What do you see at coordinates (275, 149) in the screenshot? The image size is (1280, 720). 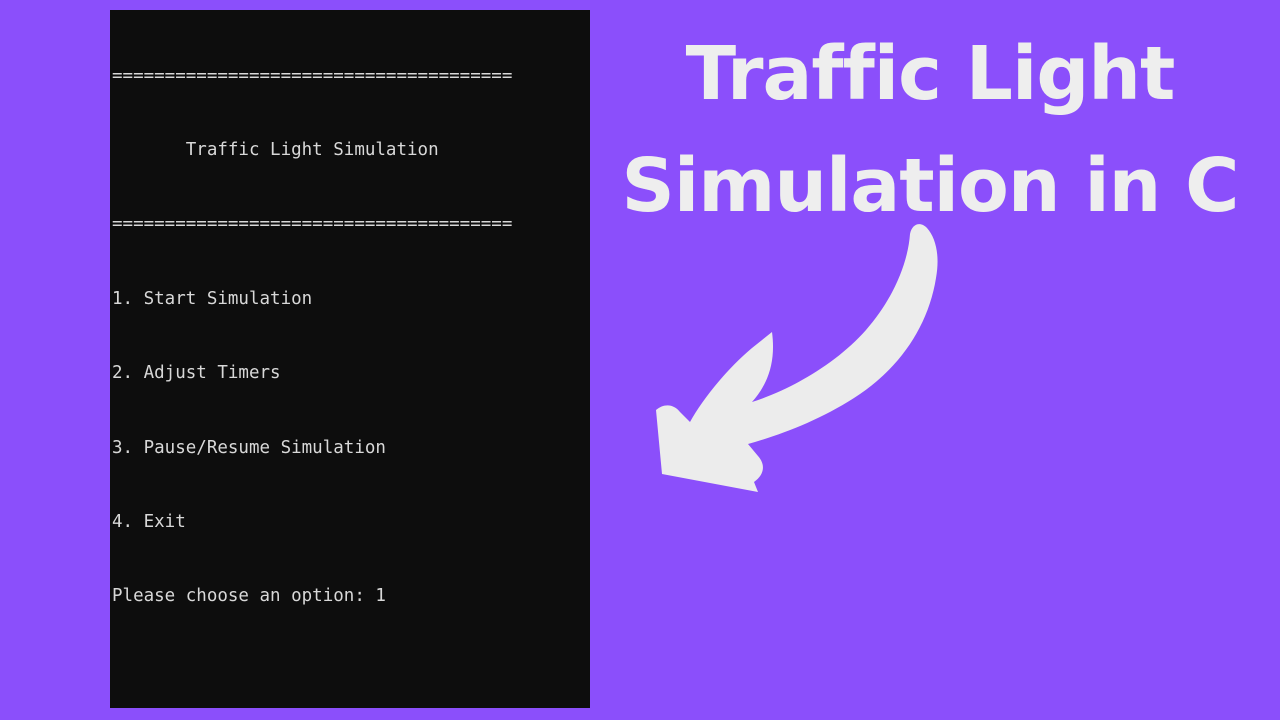 I see `terminal-line-title: Traffic Light Simulation` at bounding box center [275, 149].